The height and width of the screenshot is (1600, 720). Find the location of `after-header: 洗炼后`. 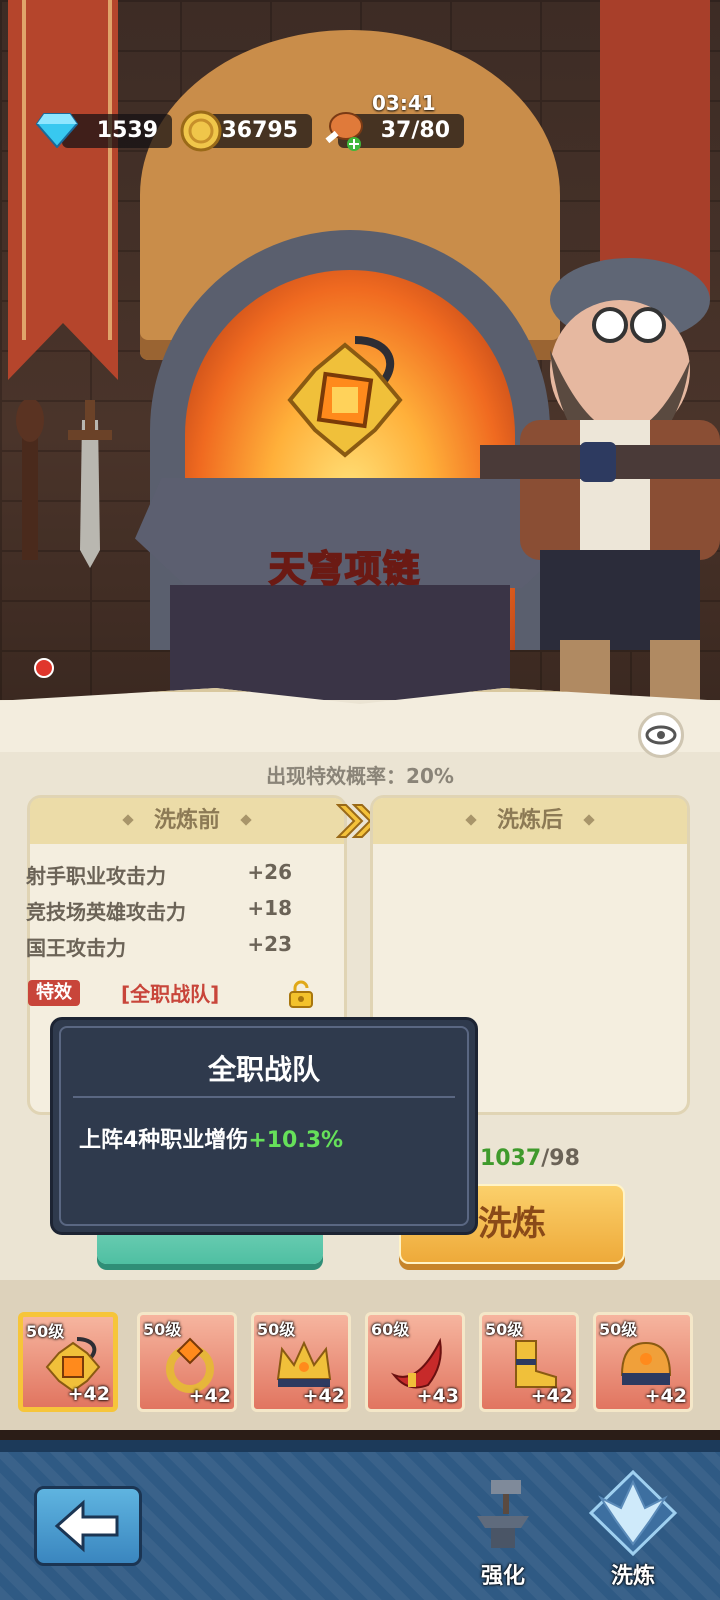

after-header: 洗炼后 is located at coordinates (530, 821).